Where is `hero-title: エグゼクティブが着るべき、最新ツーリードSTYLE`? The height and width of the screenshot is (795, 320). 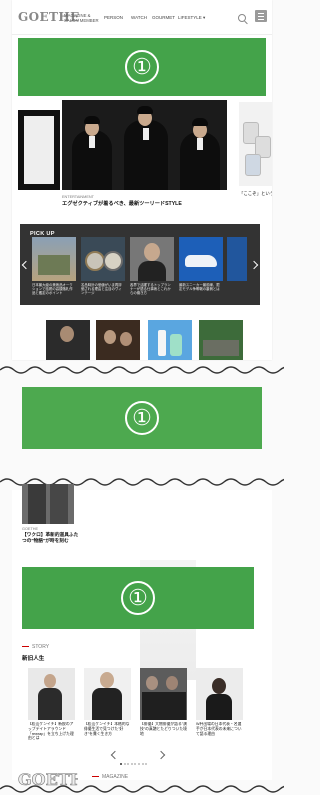
hero-title: エグゼクティブが着るべき、最新ツーリードSTYLE is located at coordinates (122, 203).